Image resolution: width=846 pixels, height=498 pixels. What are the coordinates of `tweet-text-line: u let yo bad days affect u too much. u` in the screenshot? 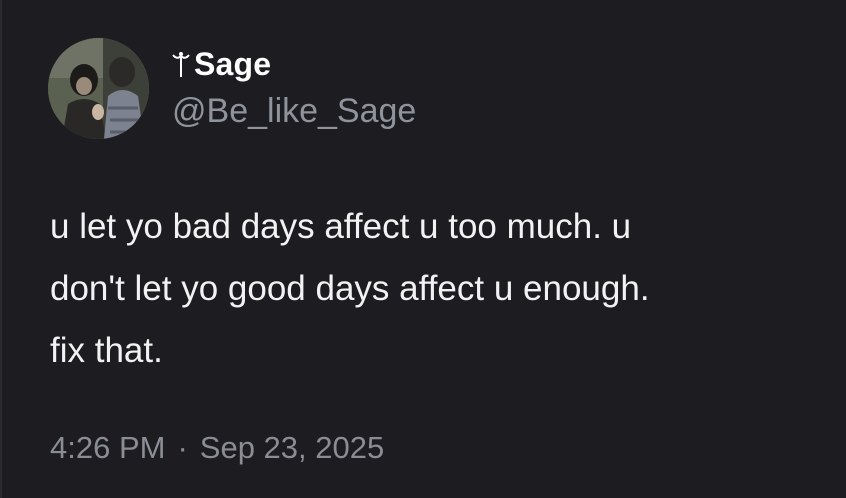 It's located at (341, 226).